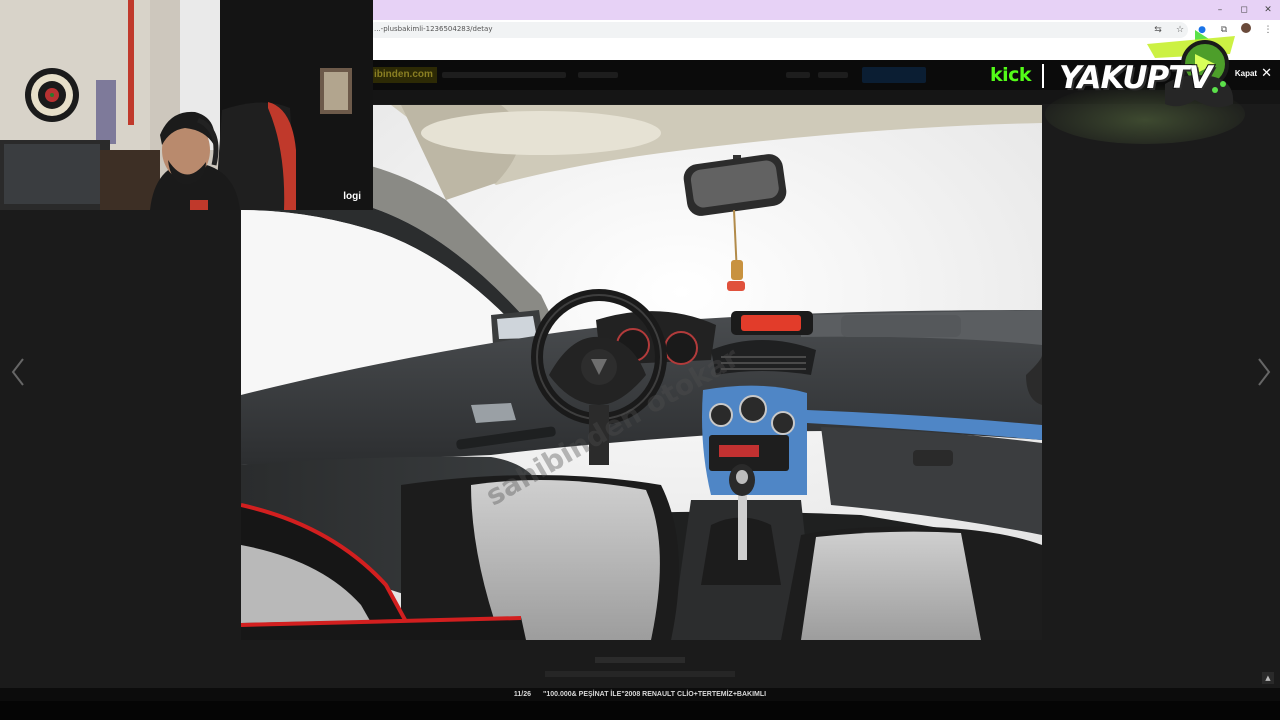  I want to click on channel-logo: YAKUPTV, so click(1145, 84).